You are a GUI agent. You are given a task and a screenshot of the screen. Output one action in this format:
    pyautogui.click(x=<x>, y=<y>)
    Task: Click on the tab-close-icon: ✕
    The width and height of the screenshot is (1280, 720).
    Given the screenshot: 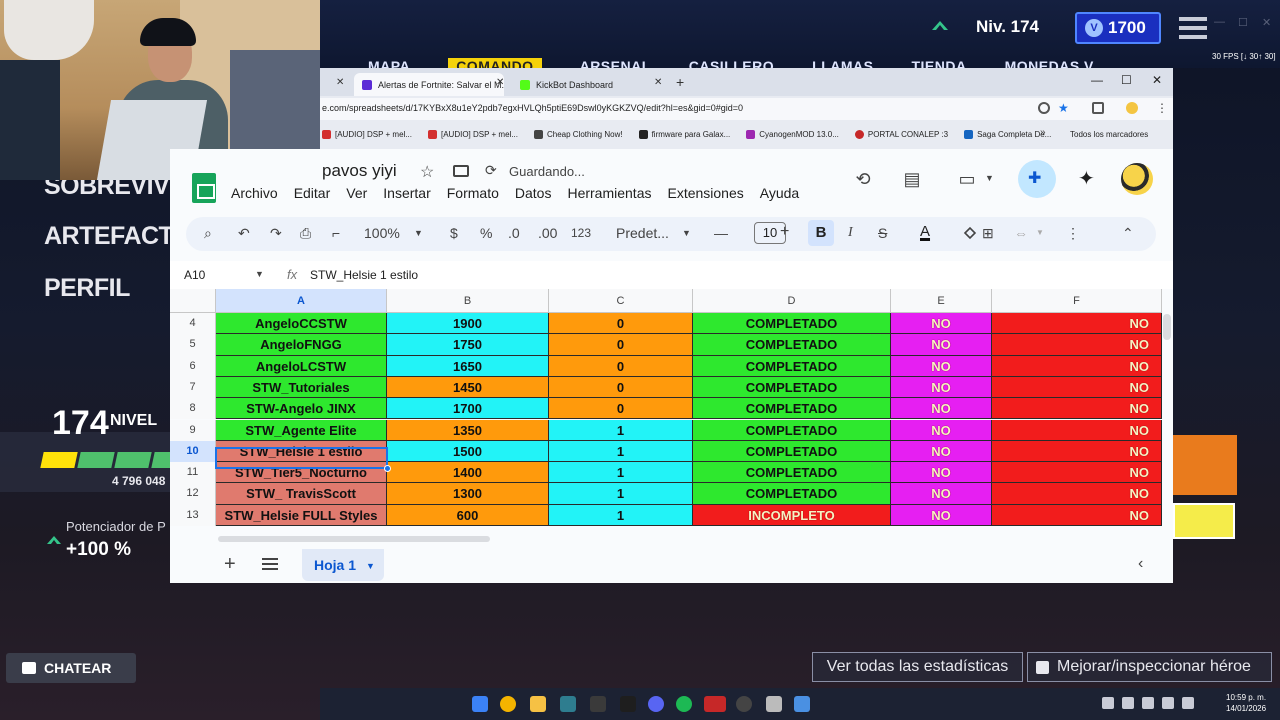 What is the action you would take?
    pyautogui.click(x=658, y=82)
    